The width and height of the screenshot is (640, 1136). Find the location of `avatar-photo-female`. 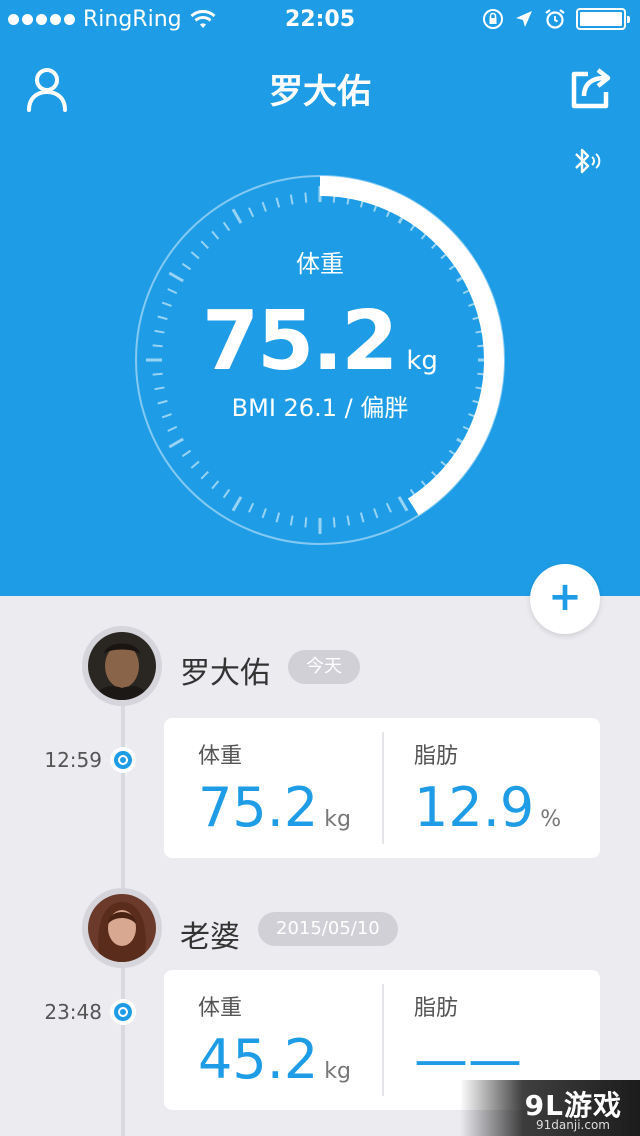

avatar-photo-female is located at coordinates (122, 928).